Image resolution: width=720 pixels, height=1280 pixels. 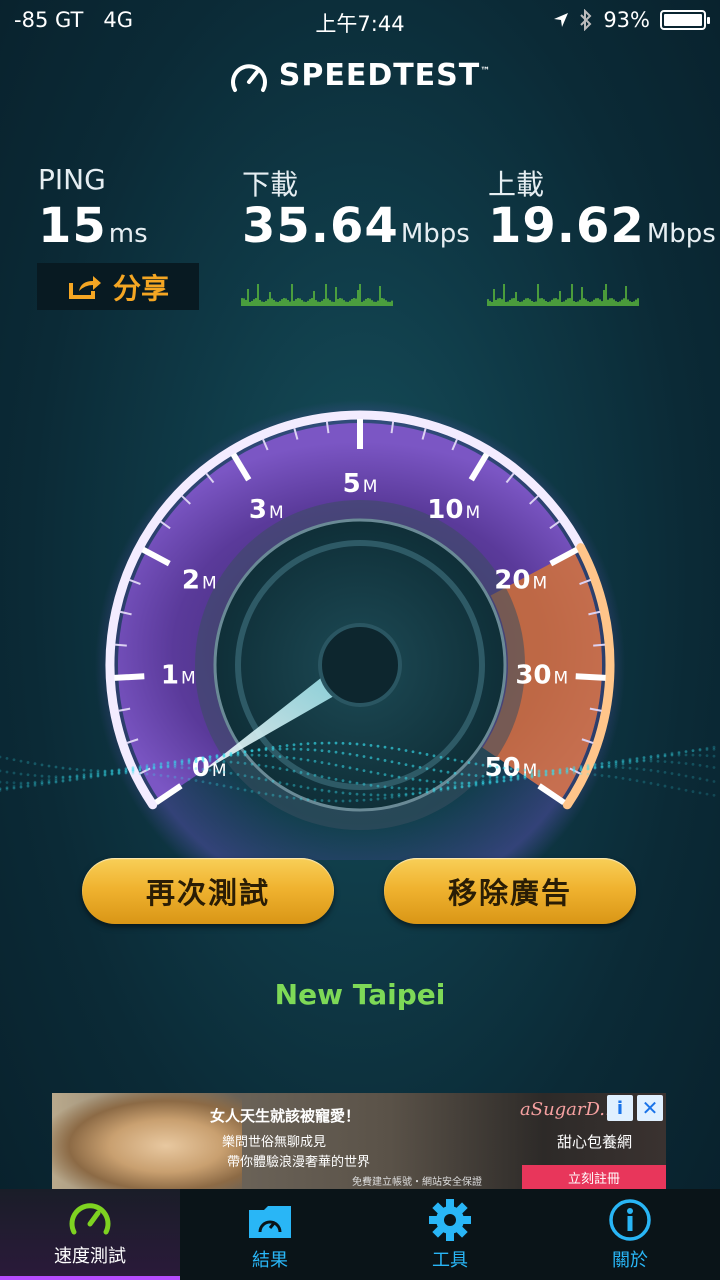 What do you see at coordinates (270, 1234) in the screenshot?
I see `tab-results: 結果` at bounding box center [270, 1234].